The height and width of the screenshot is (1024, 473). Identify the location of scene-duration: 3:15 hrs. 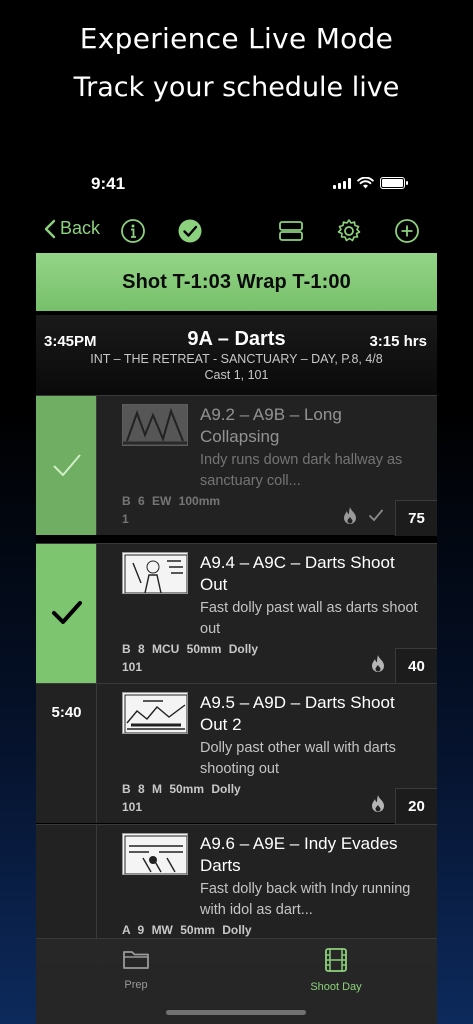
(398, 341).